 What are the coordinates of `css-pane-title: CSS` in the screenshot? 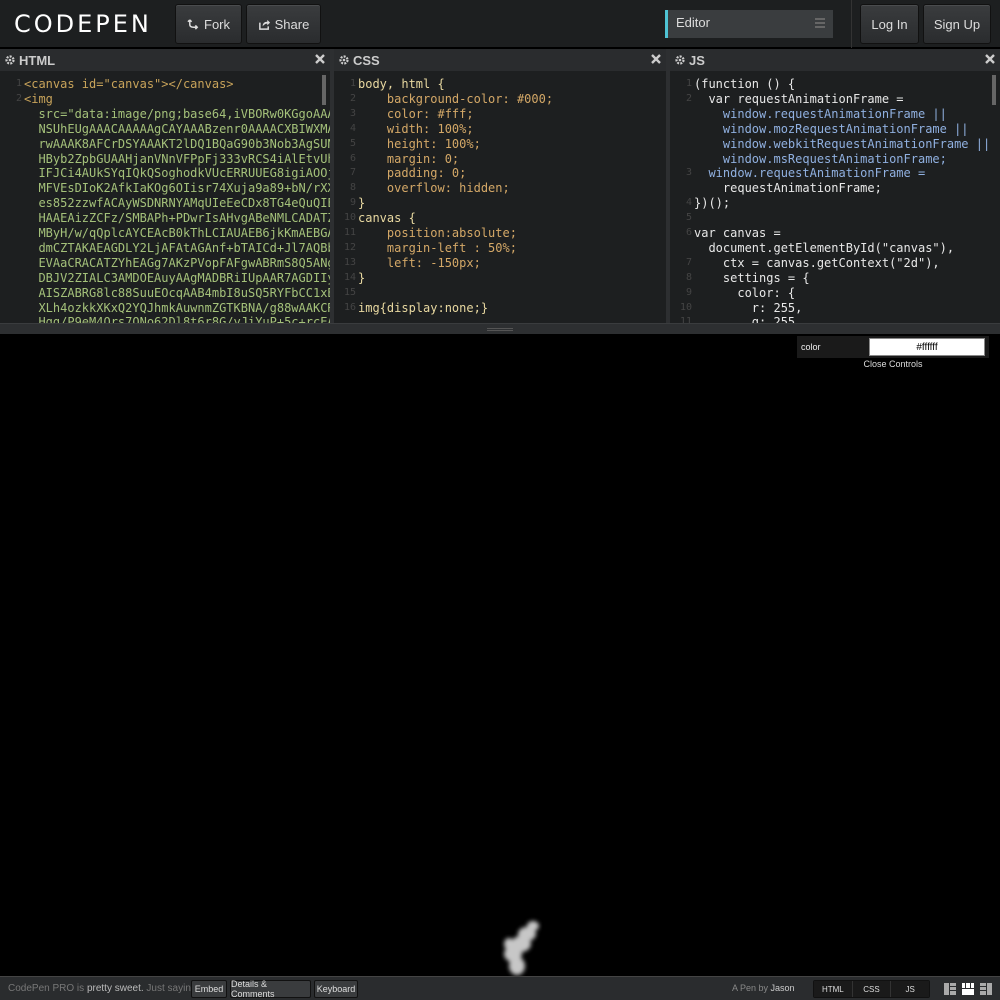 It's located at (366, 60).